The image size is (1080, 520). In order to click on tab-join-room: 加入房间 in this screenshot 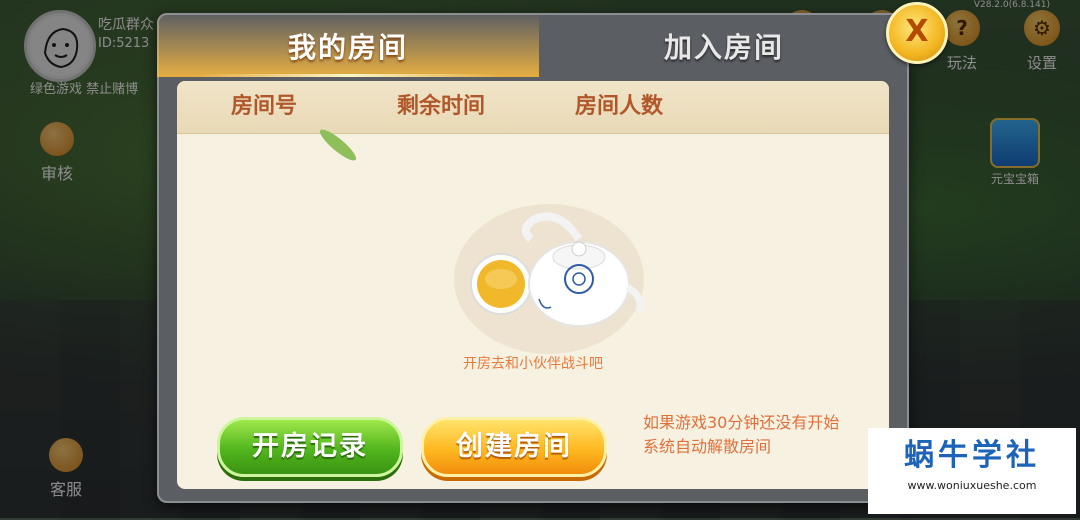, I will do `click(724, 45)`.